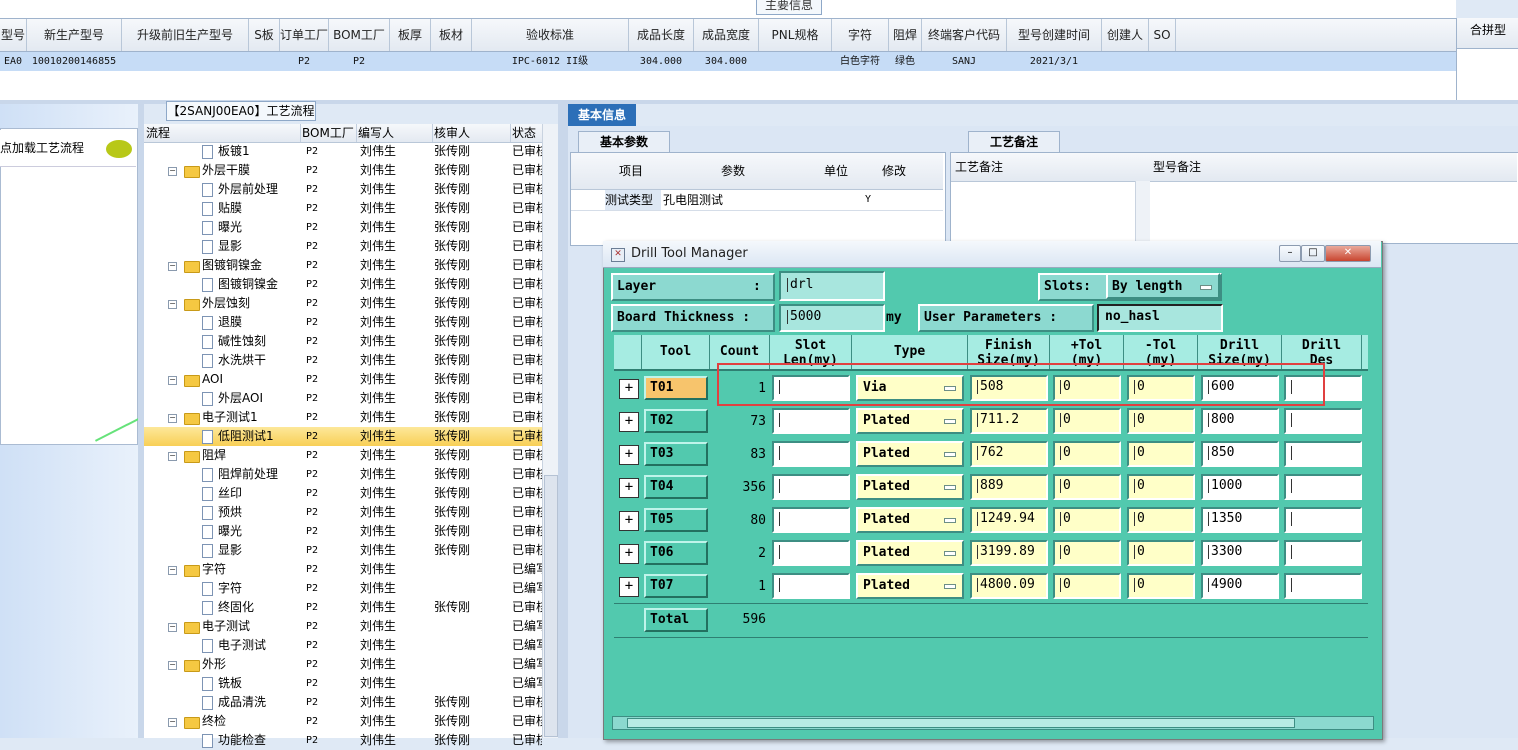  I want to click on dtm-titlebar: ✕ Drill Tool Manager, so click(992, 254).